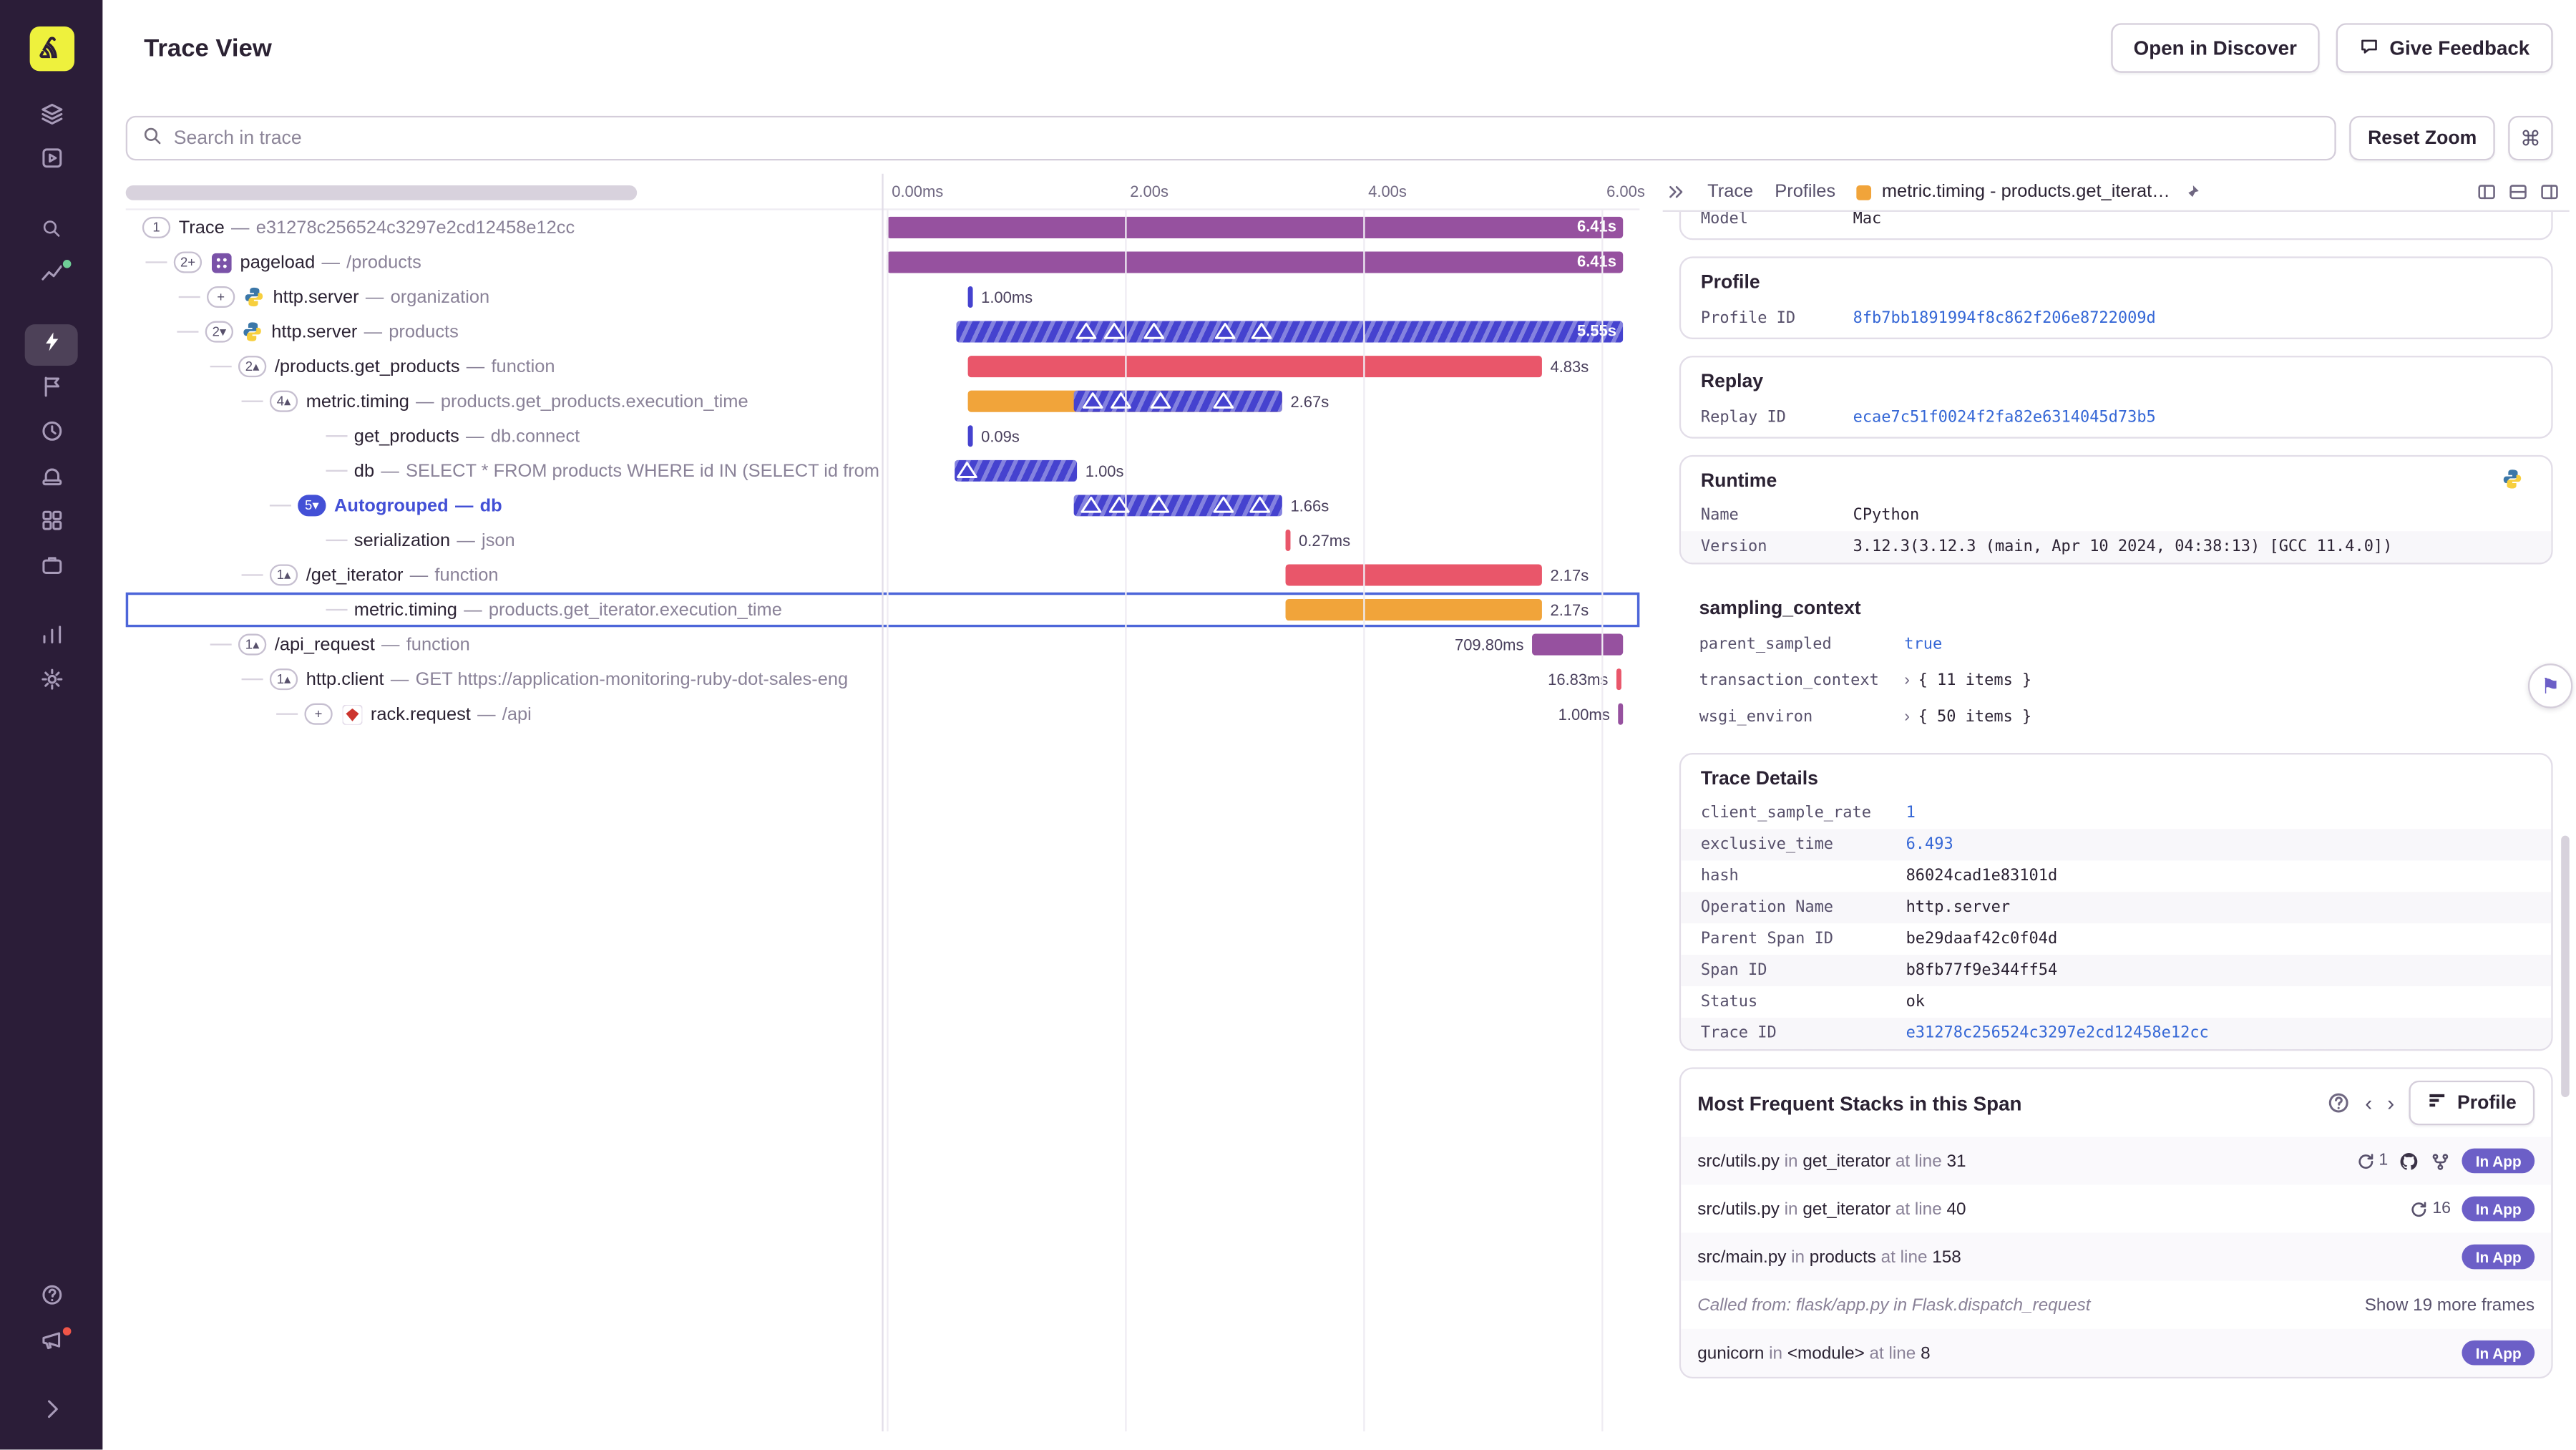 This screenshot has height=1450, width=2576. What do you see at coordinates (2004, 418) in the screenshot?
I see `kv-value-link: ecae7c51f0024f2fa82e6314045d73b5` at bounding box center [2004, 418].